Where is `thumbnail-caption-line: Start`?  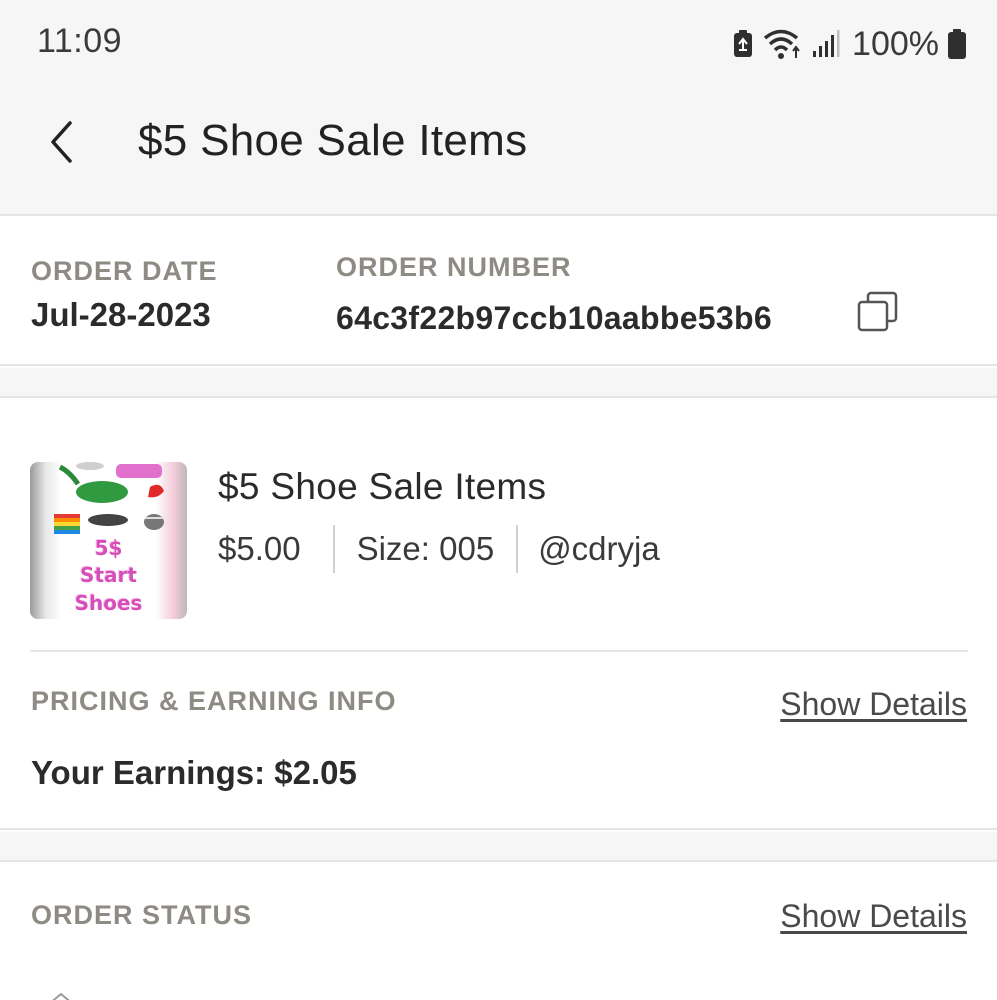
thumbnail-caption-line: Start is located at coordinates (108, 575).